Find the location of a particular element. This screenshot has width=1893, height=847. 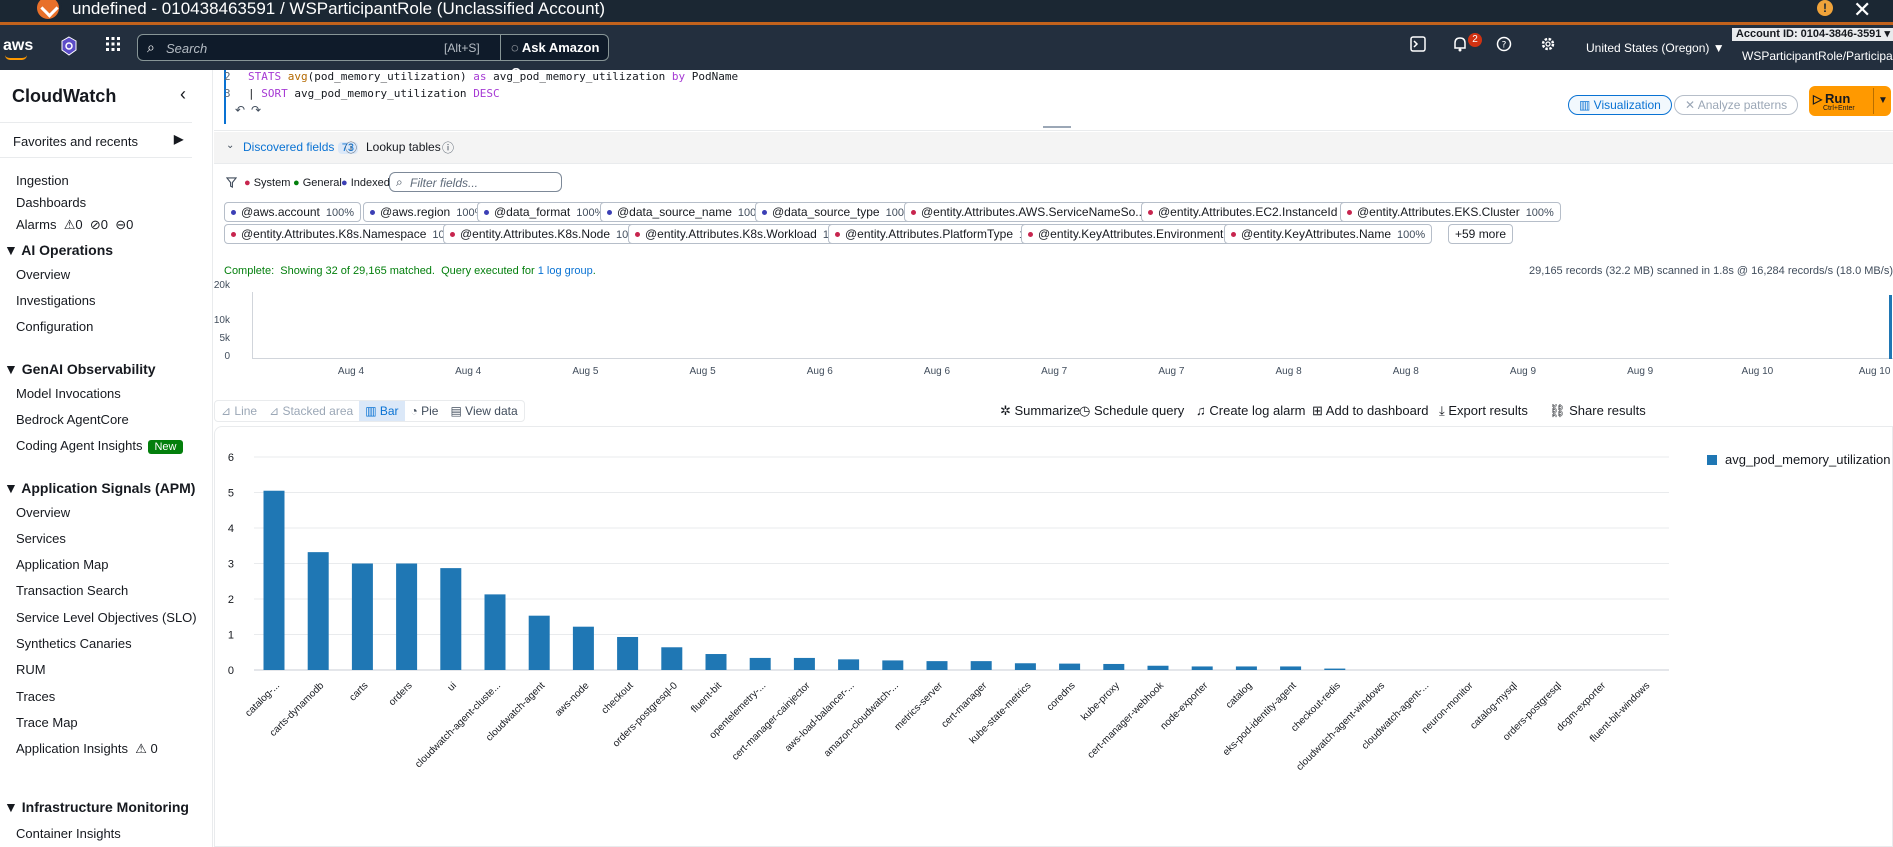

create-log-alarm-button: ♫ Create log alarm is located at coordinates (1250, 410).